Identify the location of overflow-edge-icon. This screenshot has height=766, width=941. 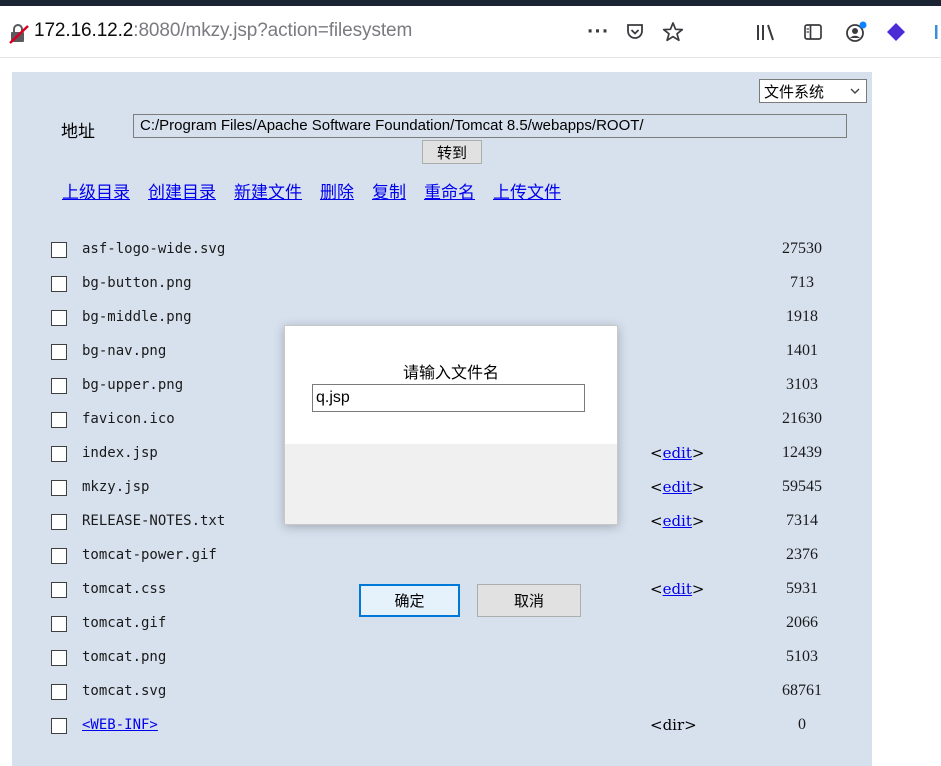
(935, 32).